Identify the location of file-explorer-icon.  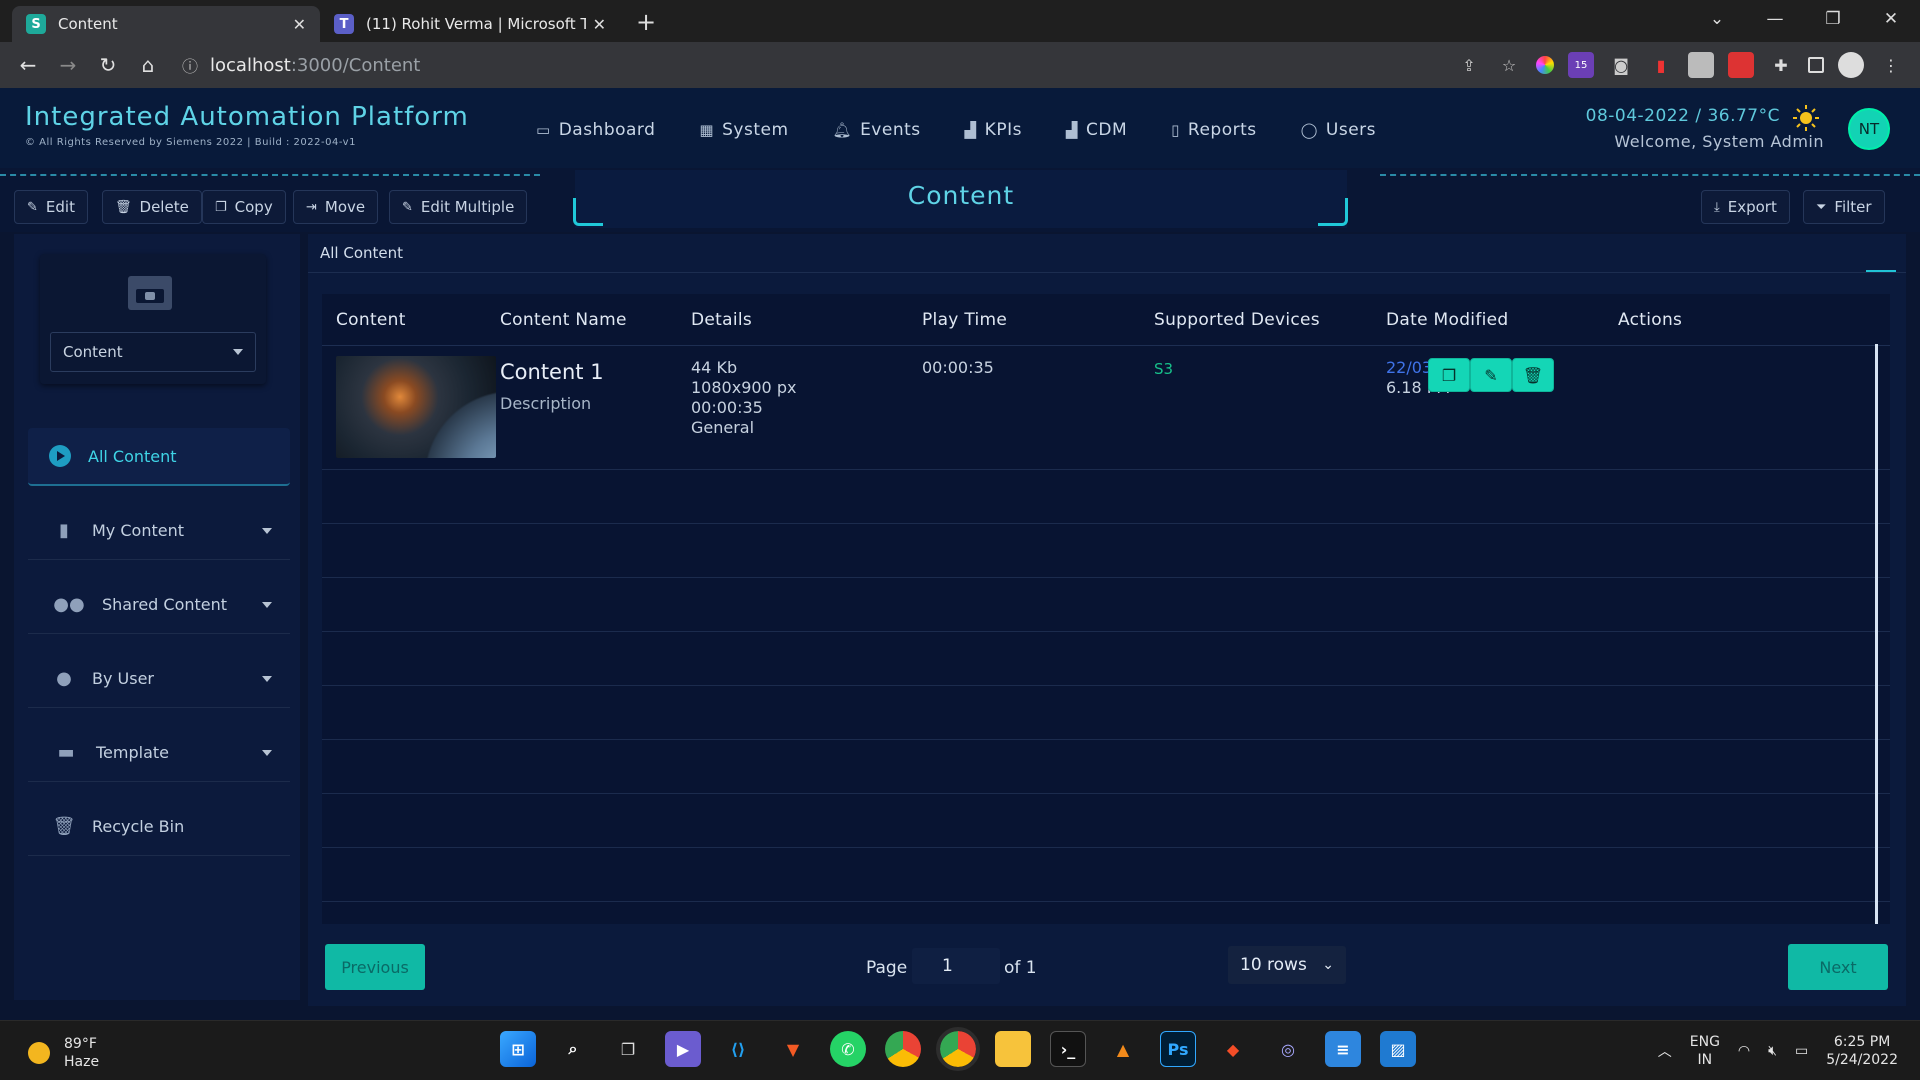
(1013, 1049).